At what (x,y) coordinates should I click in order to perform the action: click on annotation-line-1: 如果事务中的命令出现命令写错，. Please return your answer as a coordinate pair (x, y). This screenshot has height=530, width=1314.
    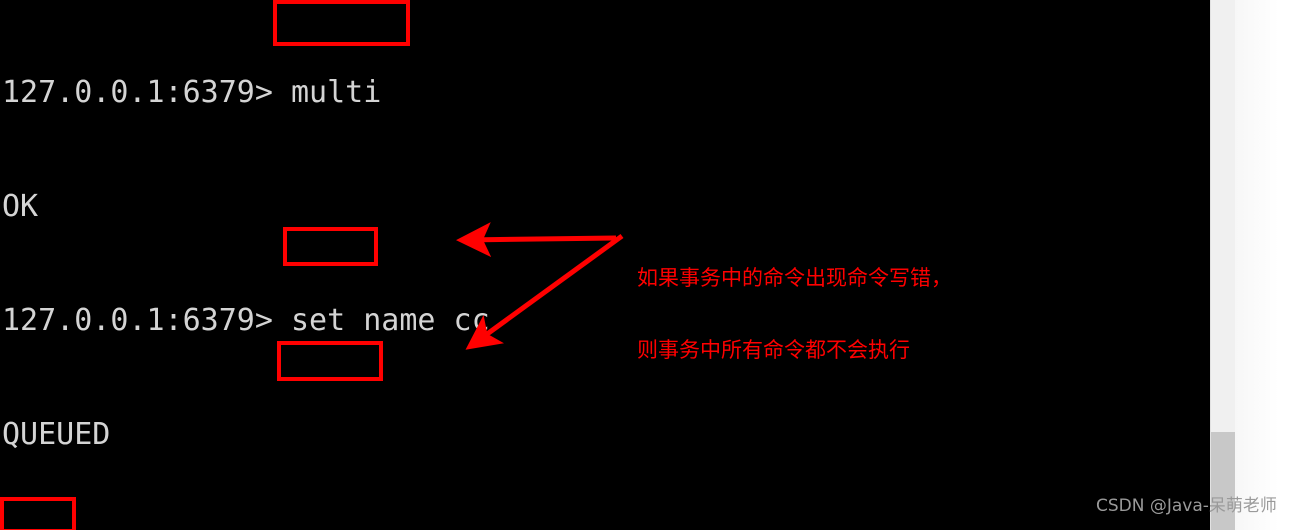
    Looking at the image, I should click on (794, 278).